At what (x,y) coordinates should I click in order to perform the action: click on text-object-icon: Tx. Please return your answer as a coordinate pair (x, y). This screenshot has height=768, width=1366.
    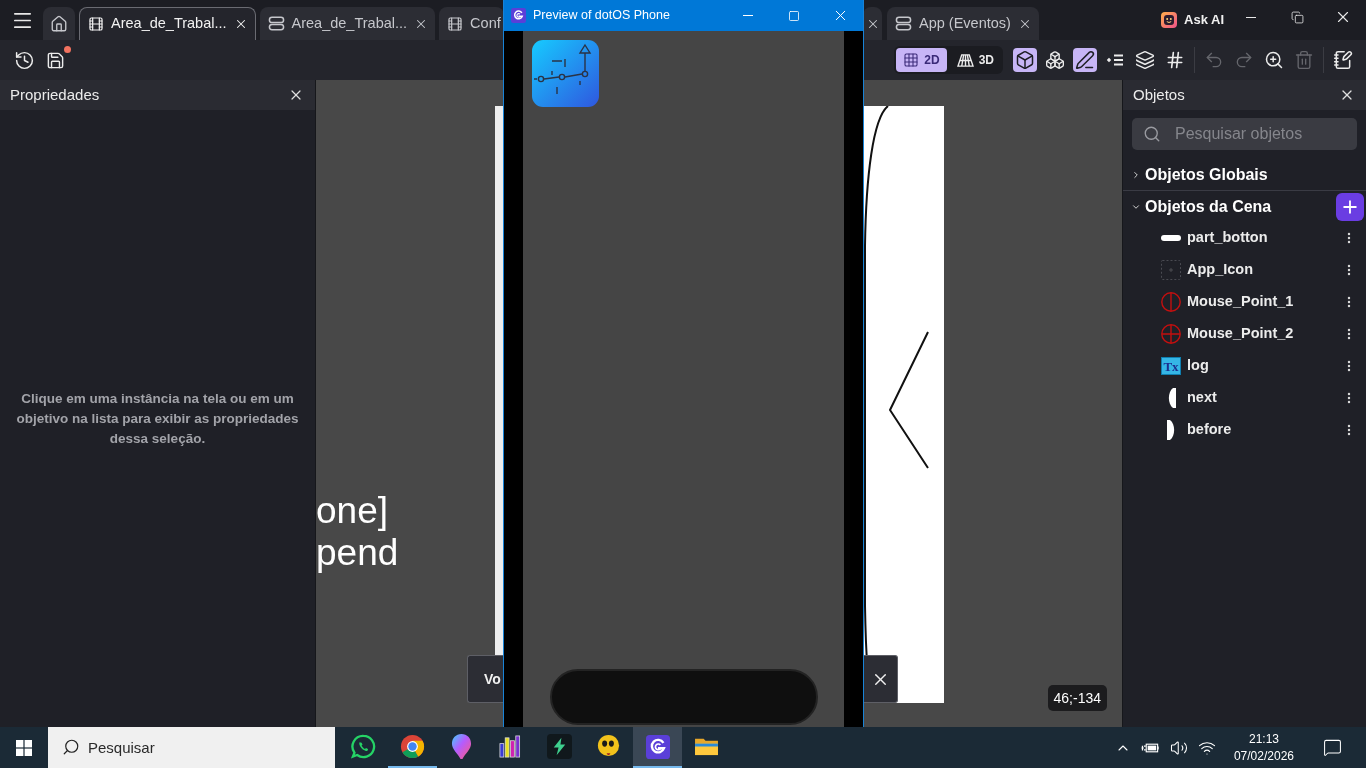
    Looking at the image, I should click on (1171, 366).